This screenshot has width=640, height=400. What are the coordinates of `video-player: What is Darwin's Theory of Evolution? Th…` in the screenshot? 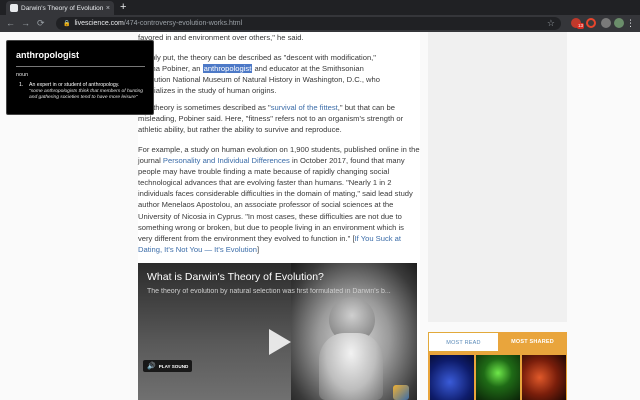 It's located at (277, 331).